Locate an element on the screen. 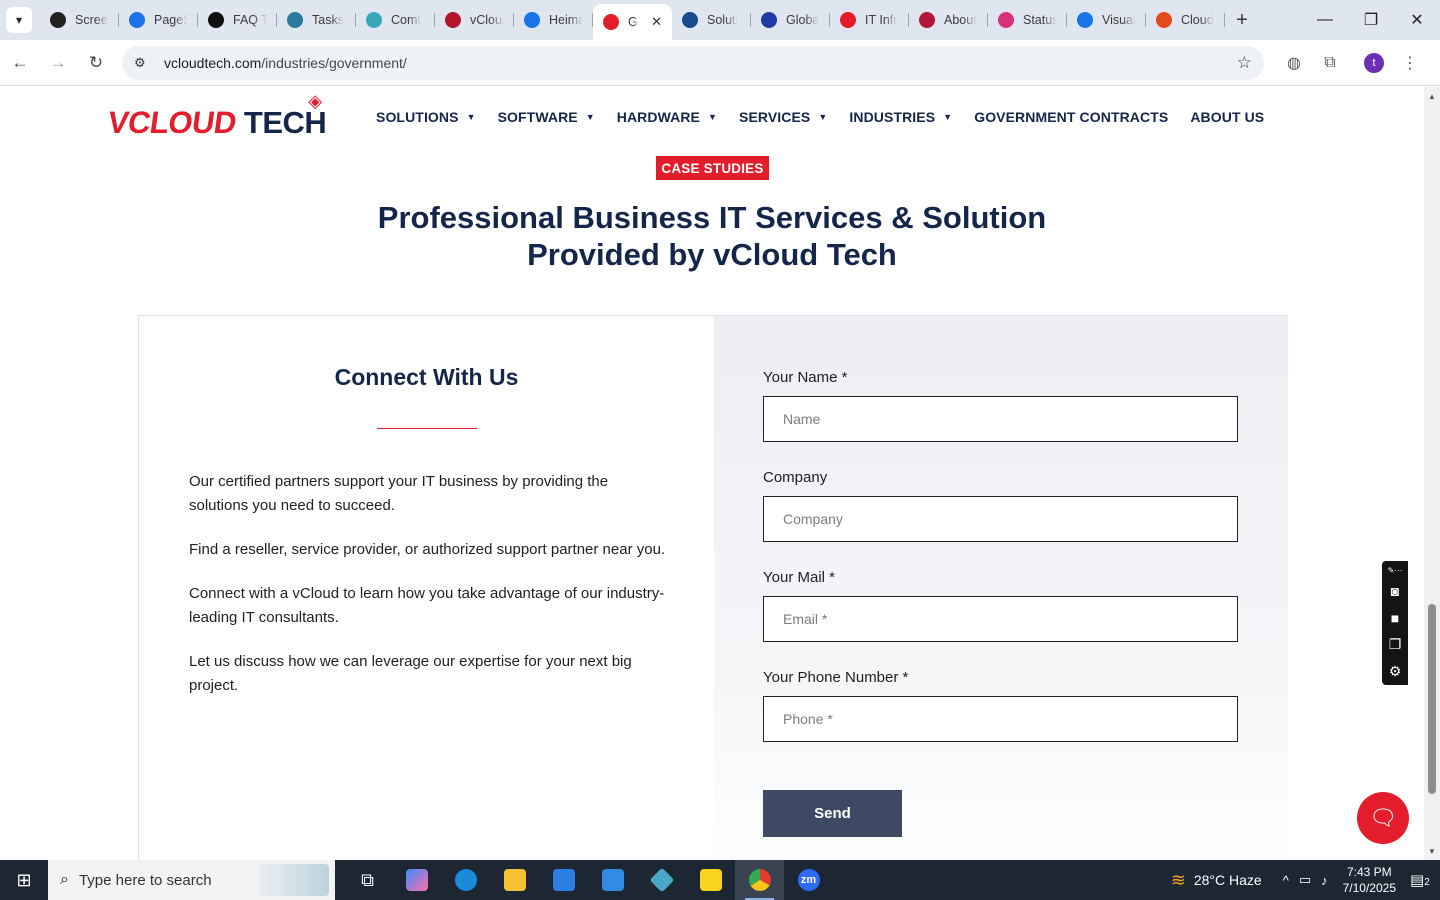  nav-item-solutions: SOLUTIONS ▼ is located at coordinates (426, 117).